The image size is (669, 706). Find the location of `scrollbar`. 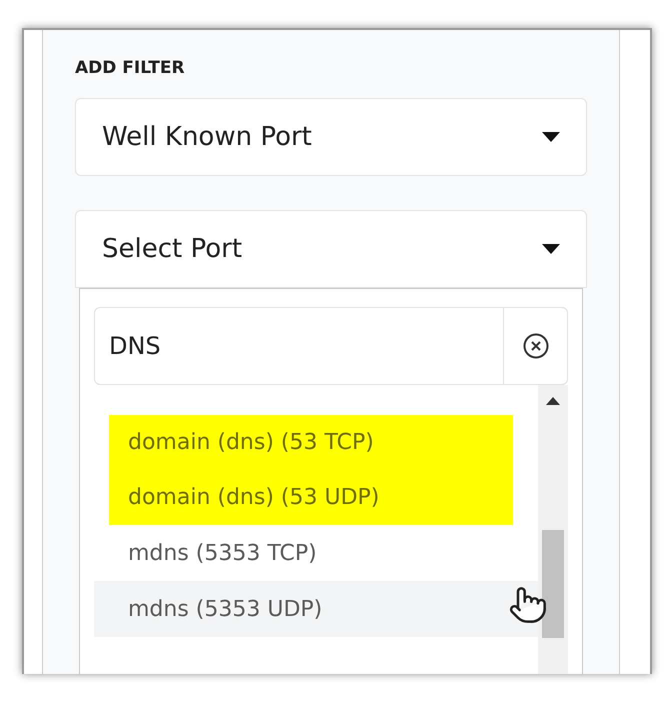

scrollbar is located at coordinates (553, 529).